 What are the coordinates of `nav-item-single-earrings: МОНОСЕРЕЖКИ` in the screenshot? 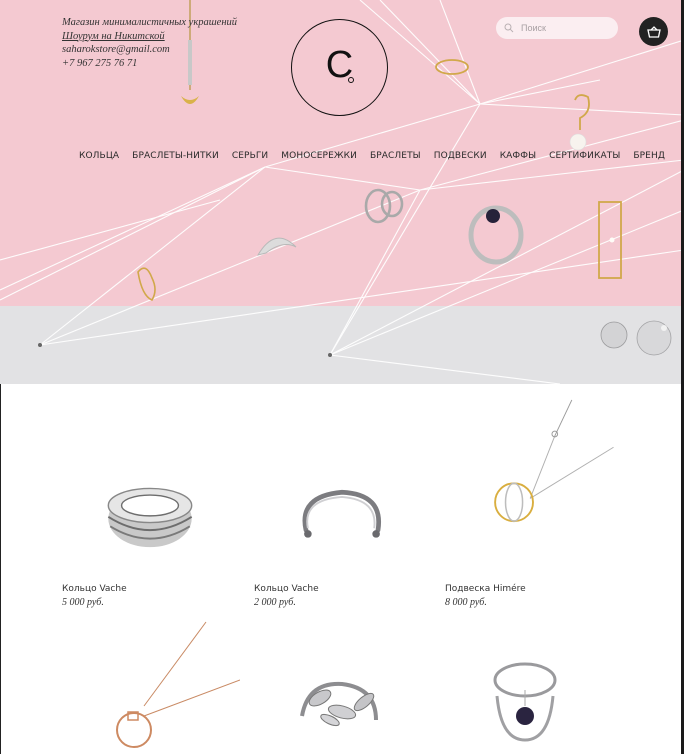 It's located at (319, 156).